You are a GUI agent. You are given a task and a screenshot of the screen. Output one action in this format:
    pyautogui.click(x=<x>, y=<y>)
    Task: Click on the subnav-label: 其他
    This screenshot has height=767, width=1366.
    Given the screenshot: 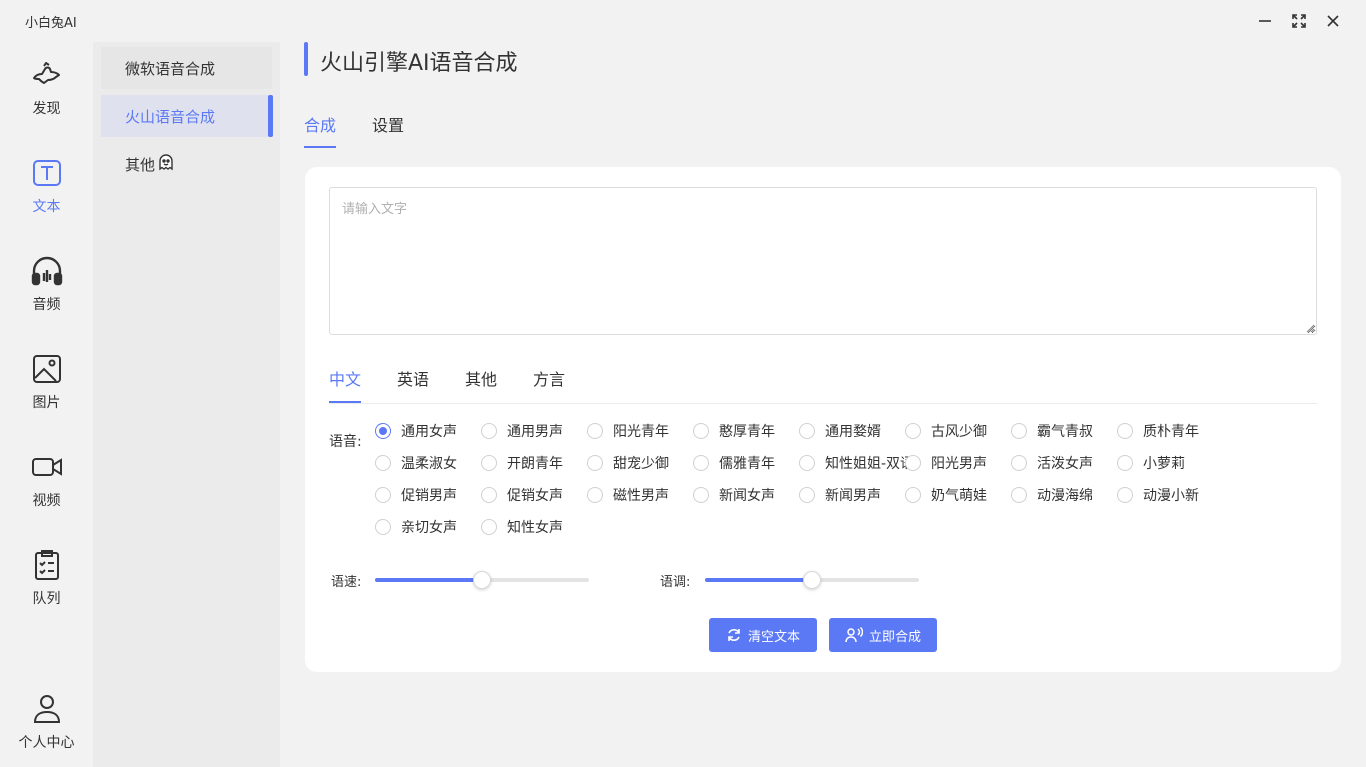 What is the action you would take?
    pyautogui.click(x=140, y=164)
    